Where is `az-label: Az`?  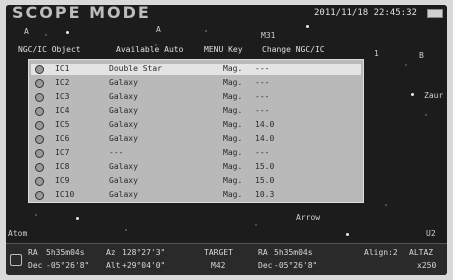 az-label: Az is located at coordinates (111, 252).